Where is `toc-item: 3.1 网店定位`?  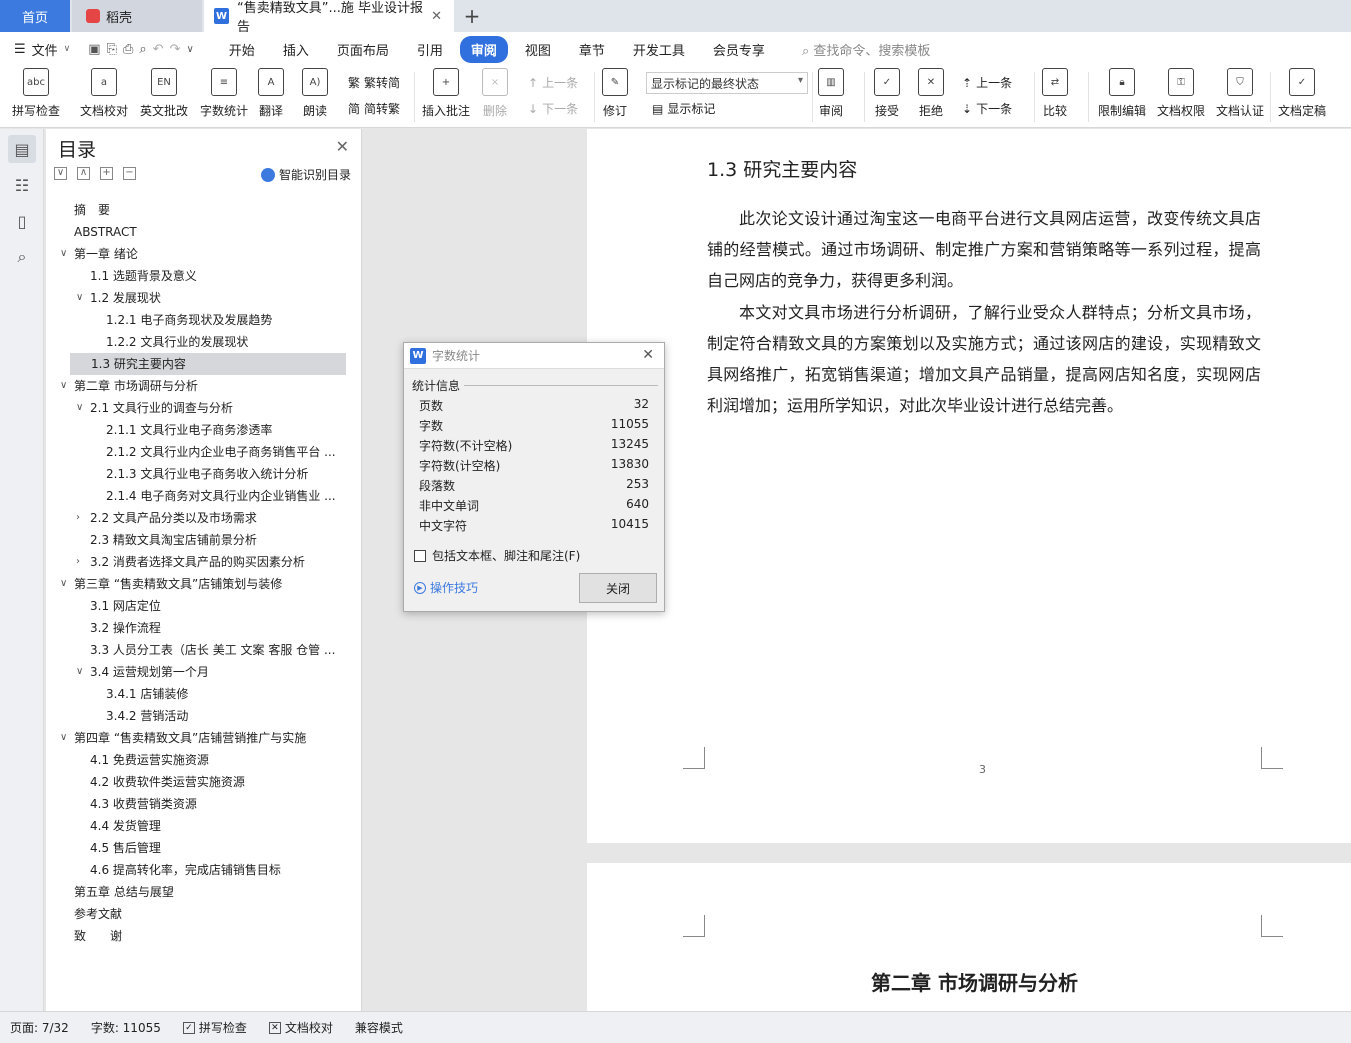 toc-item: 3.1 网店定位 is located at coordinates (191, 606).